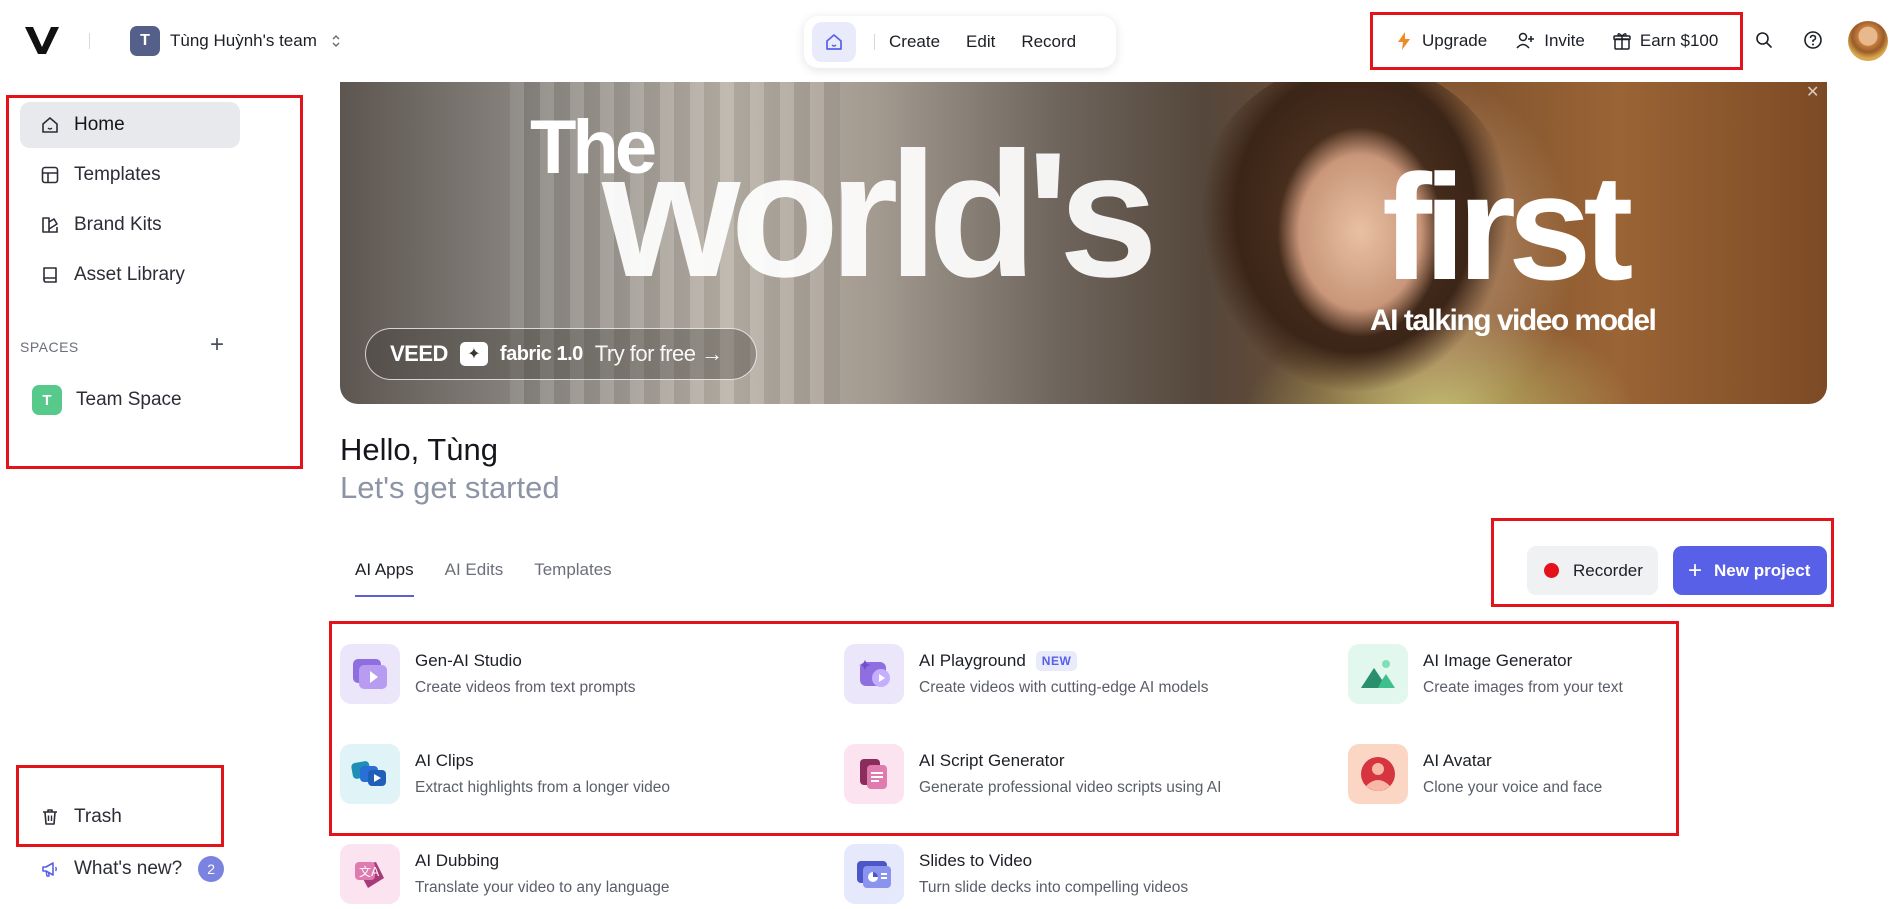 The height and width of the screenshot is (909, 1902). What do you see at coordinates (1404, 41) in the screenshot?
I see `bolt-icon` at bounding box center [1404, 41].